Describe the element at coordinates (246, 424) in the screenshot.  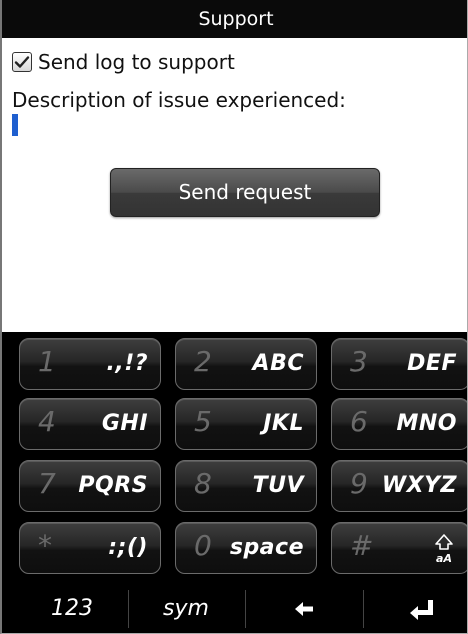
I see `key-5: 5 JKL` at that location.